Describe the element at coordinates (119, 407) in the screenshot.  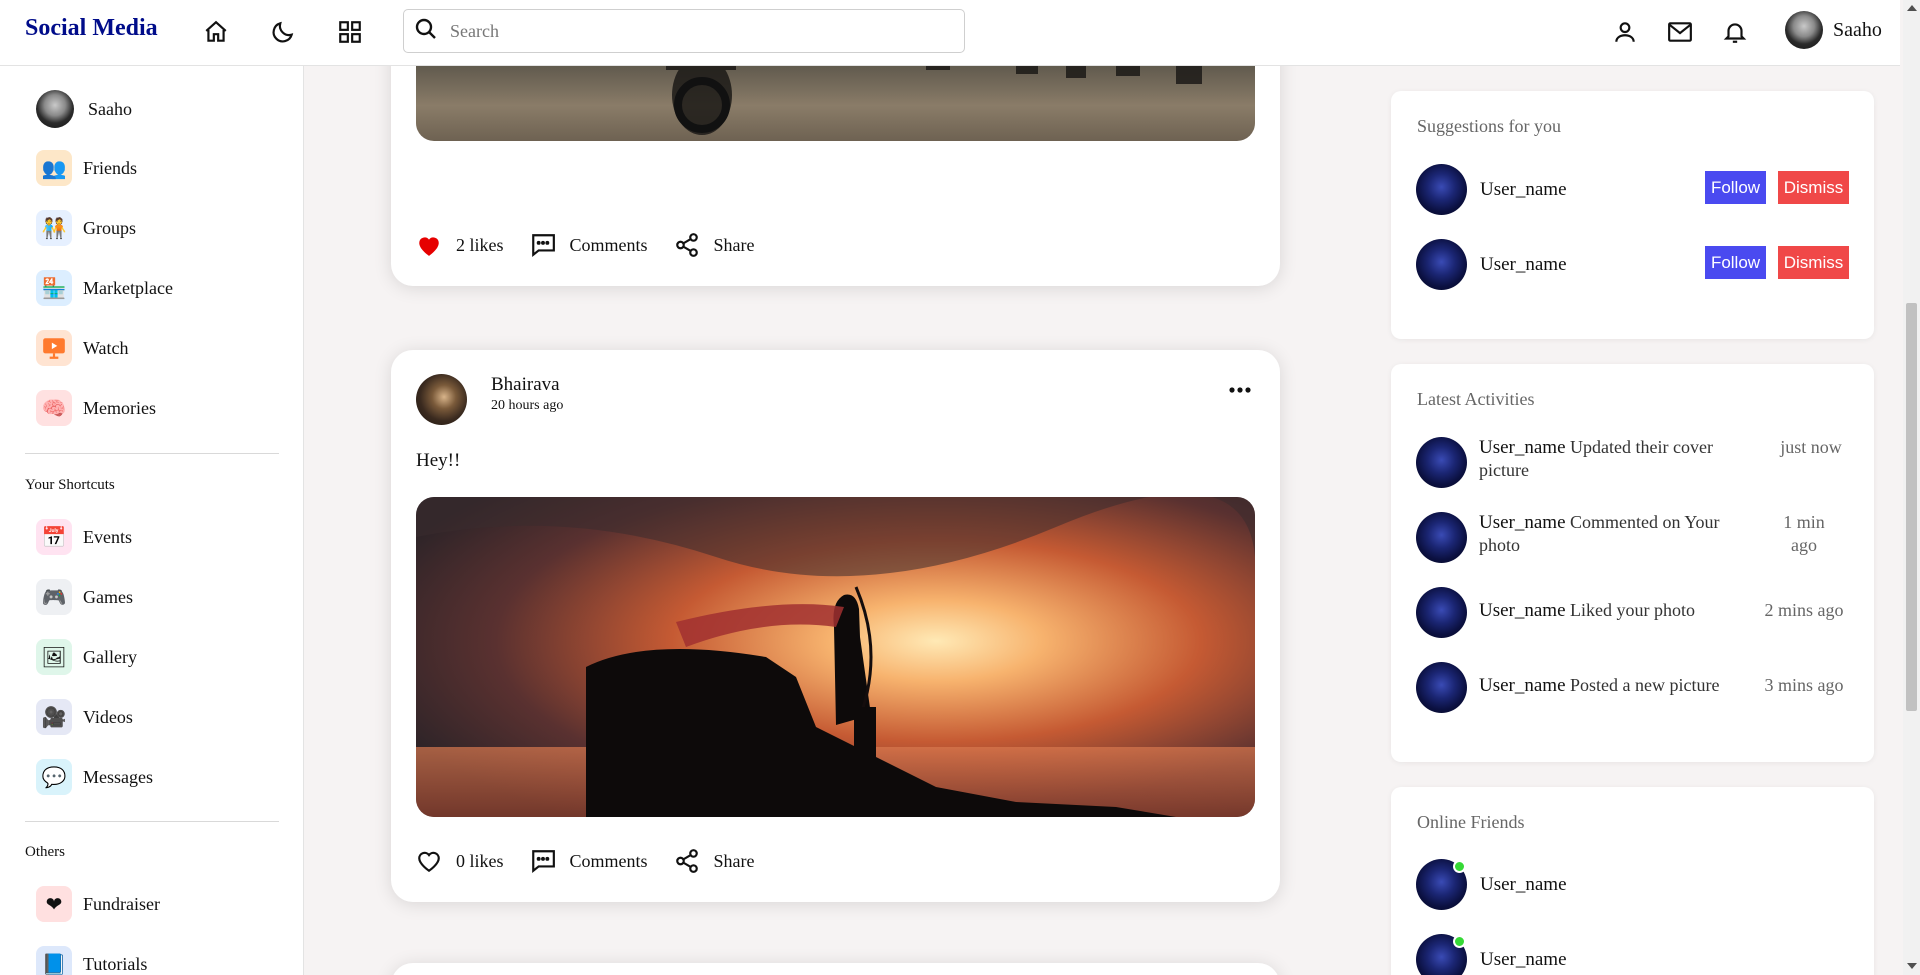
I see `sidebar-item-label: Memories` at that location.